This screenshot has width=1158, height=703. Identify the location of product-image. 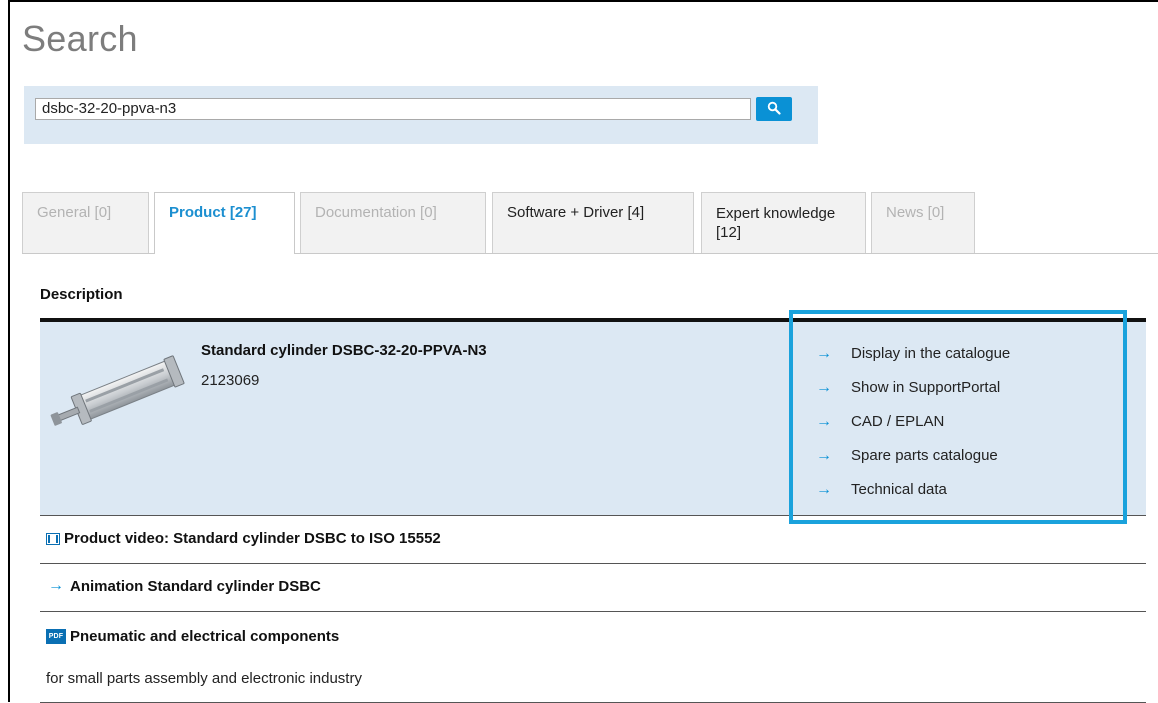
(121, 395).